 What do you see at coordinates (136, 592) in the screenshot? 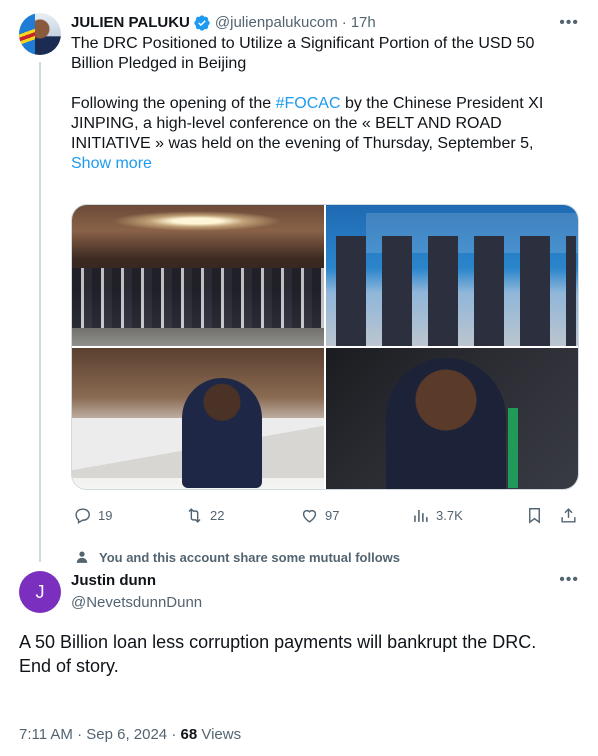
I see `reply-header: Justin dunn @NevetsdunnDunn` at bounding box center [136, 592].